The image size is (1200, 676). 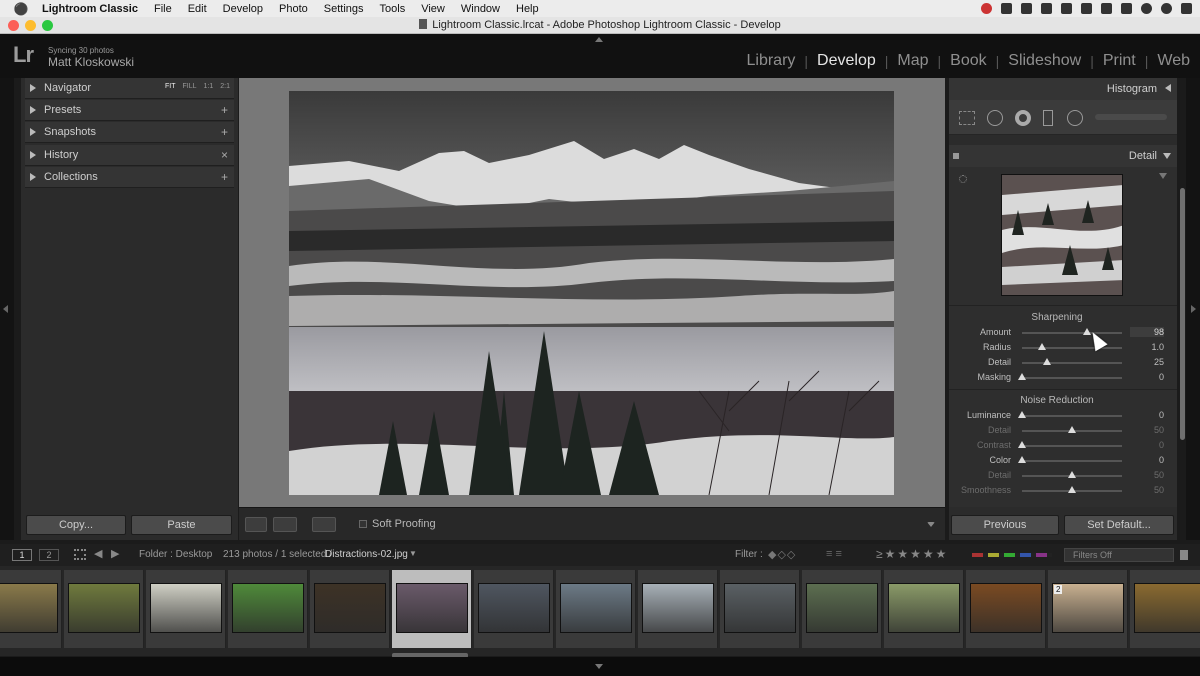 What do you see at coordinates (1066, 8) in the screenshot?
I see `battery-icon` at bounding box center [1066, 8].